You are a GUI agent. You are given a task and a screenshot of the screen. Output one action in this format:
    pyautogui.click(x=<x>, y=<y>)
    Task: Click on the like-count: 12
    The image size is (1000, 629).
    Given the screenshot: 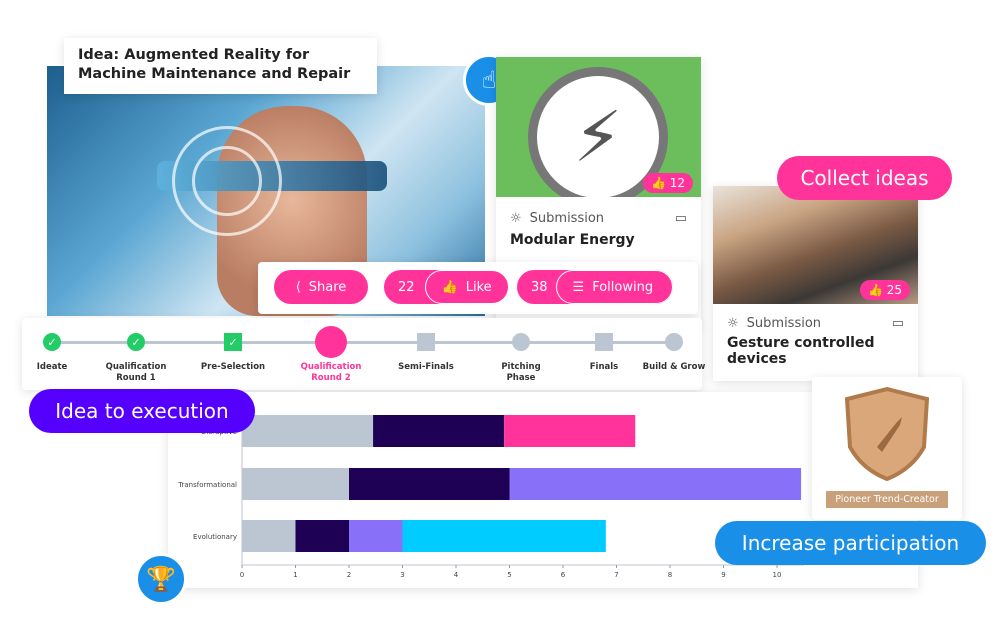 What is the action you would take?
    pyautogui.click(x=677, y=183)
    